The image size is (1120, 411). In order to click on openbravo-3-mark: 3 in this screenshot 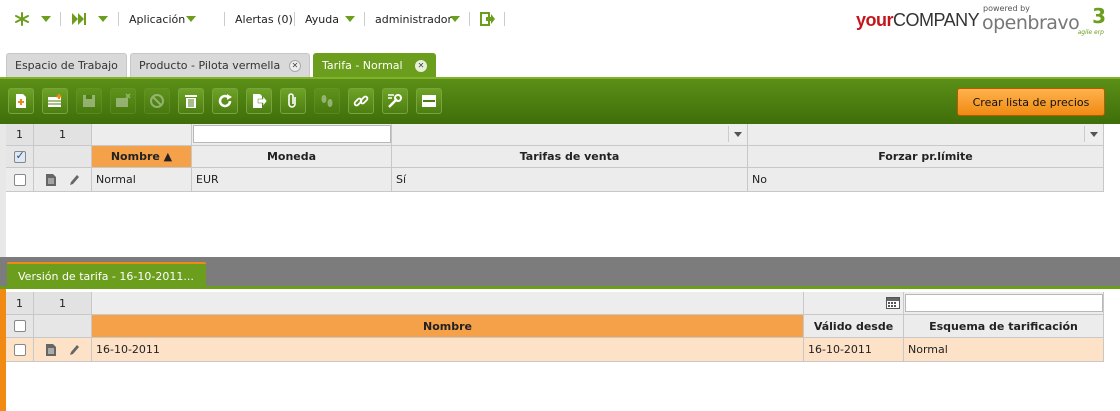, I will do `click(1099, 16)`.